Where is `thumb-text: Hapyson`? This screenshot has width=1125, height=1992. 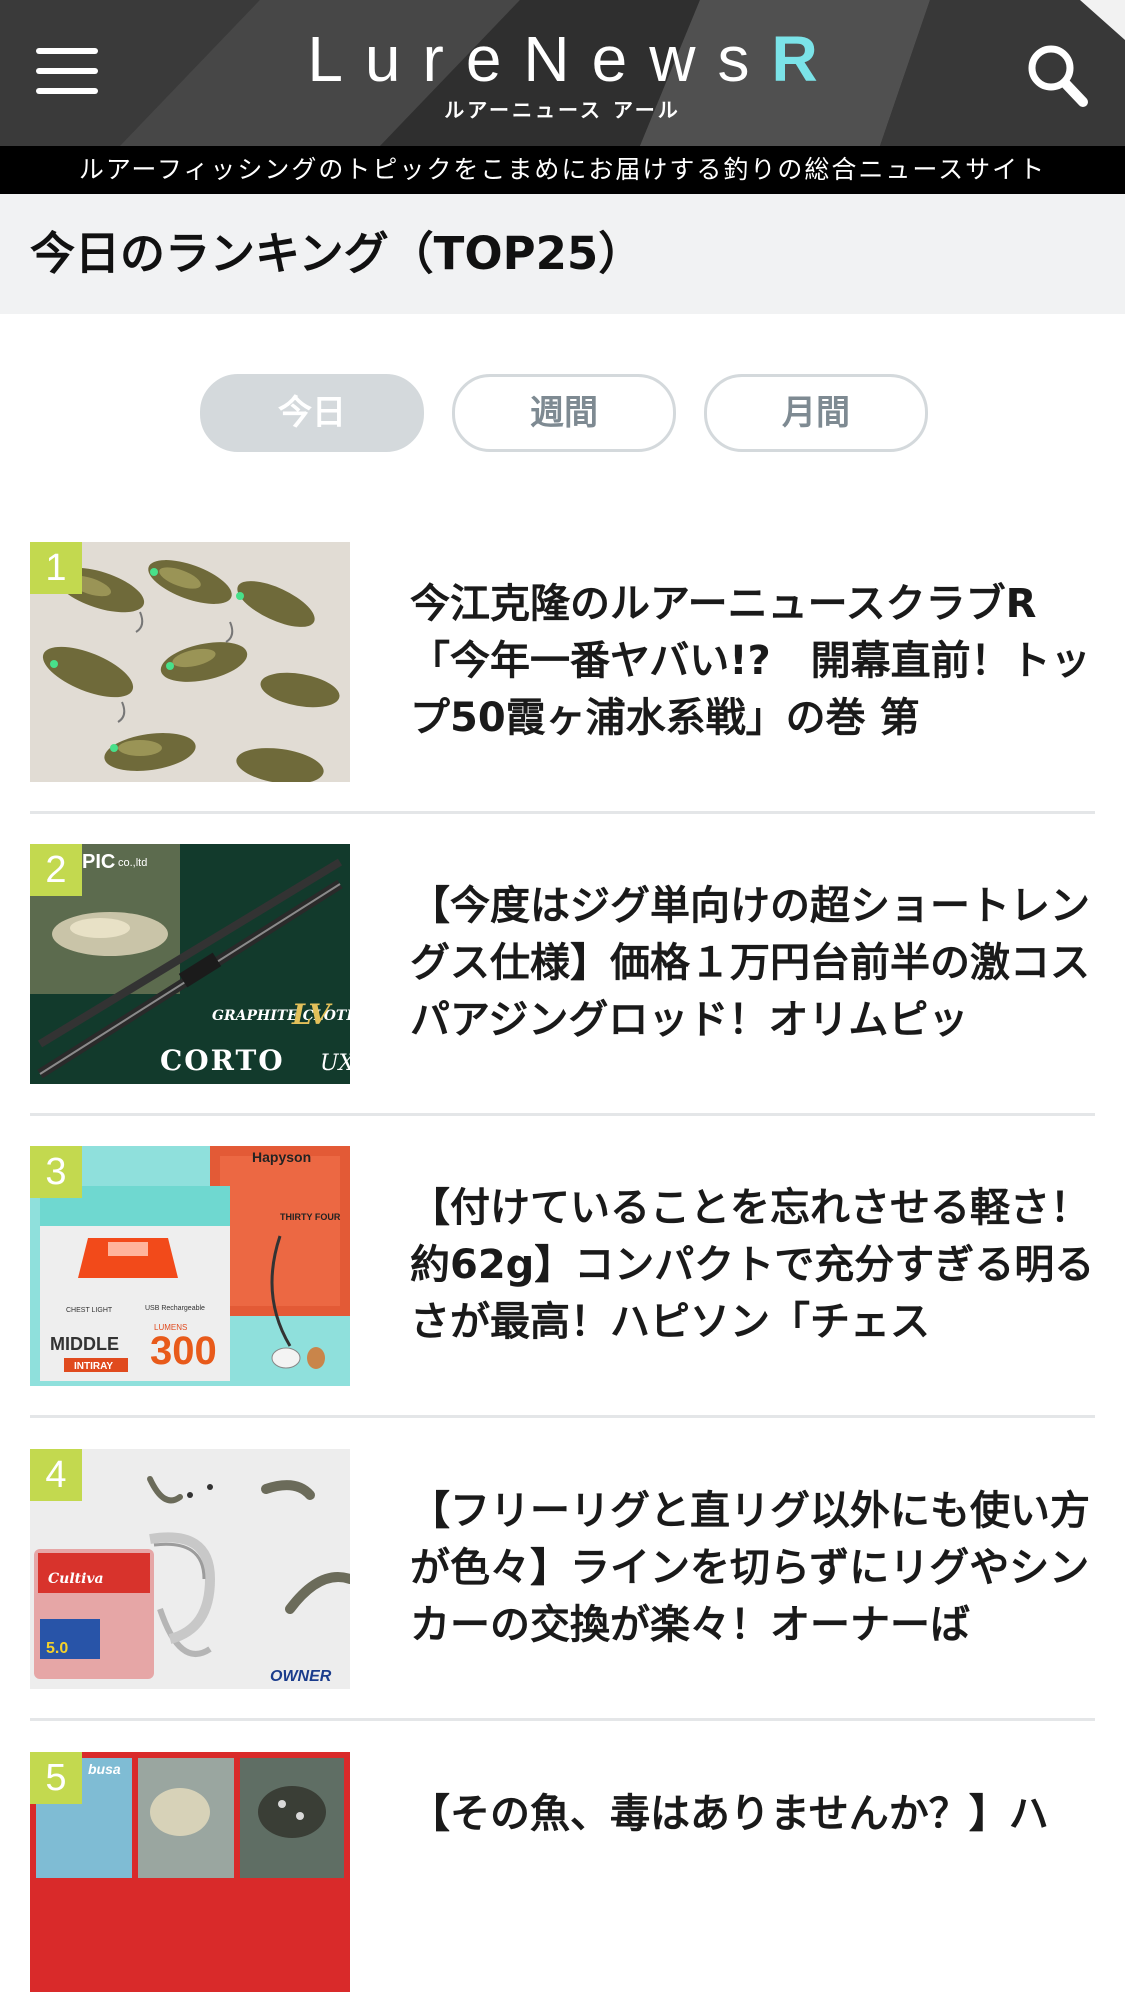
thumb-text: Hapyson is located at coordinates (281, 1157).